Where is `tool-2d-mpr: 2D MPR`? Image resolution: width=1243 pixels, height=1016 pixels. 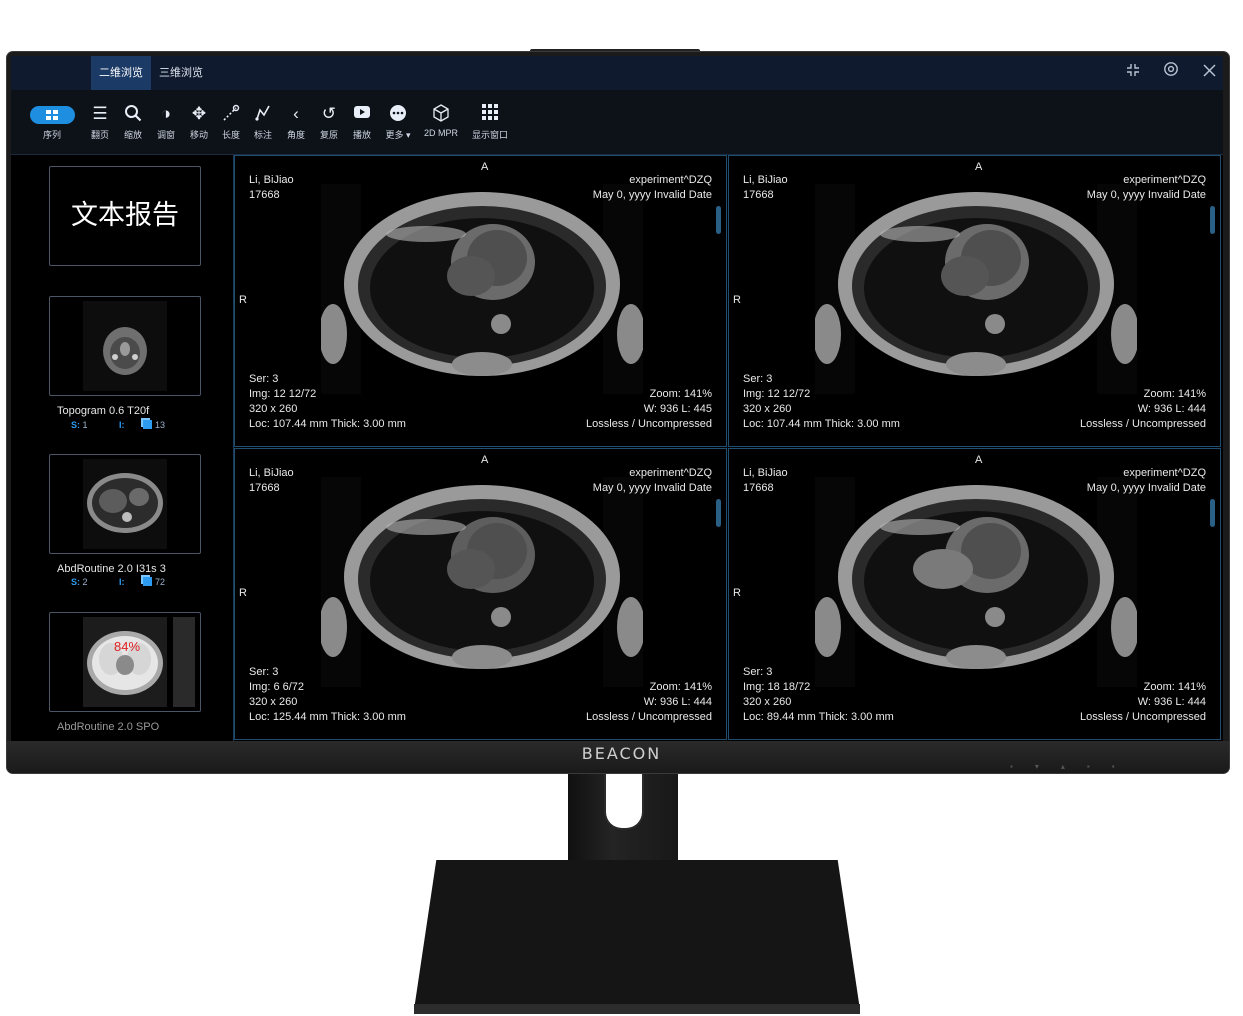 tool-2d-mpr: 2D MPR is located at coordinates (441, 121).